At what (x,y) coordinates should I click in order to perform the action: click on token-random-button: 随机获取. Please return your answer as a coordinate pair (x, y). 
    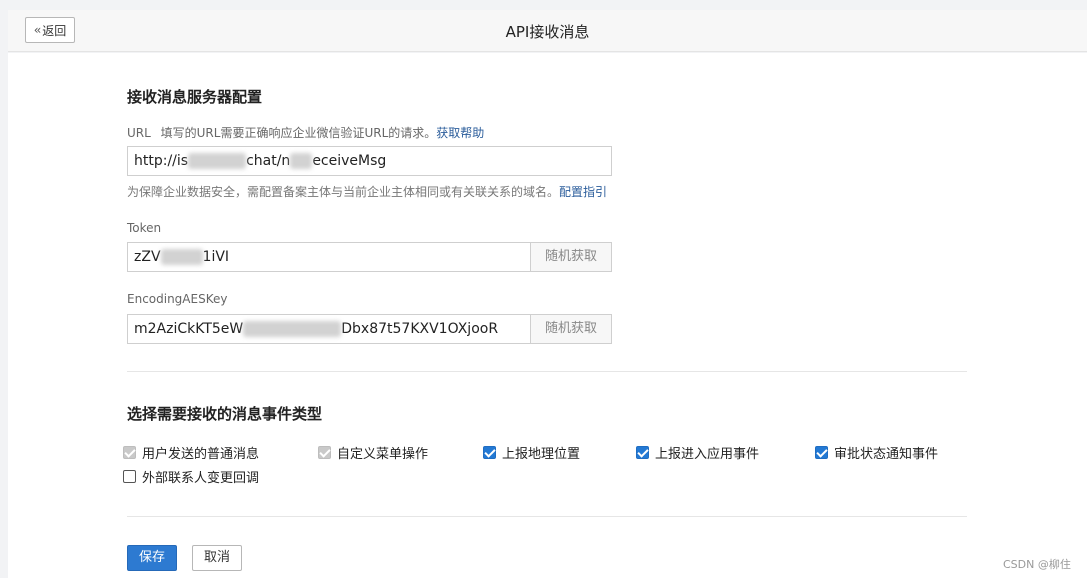
    Looking at the image, I should click on (571, 257).